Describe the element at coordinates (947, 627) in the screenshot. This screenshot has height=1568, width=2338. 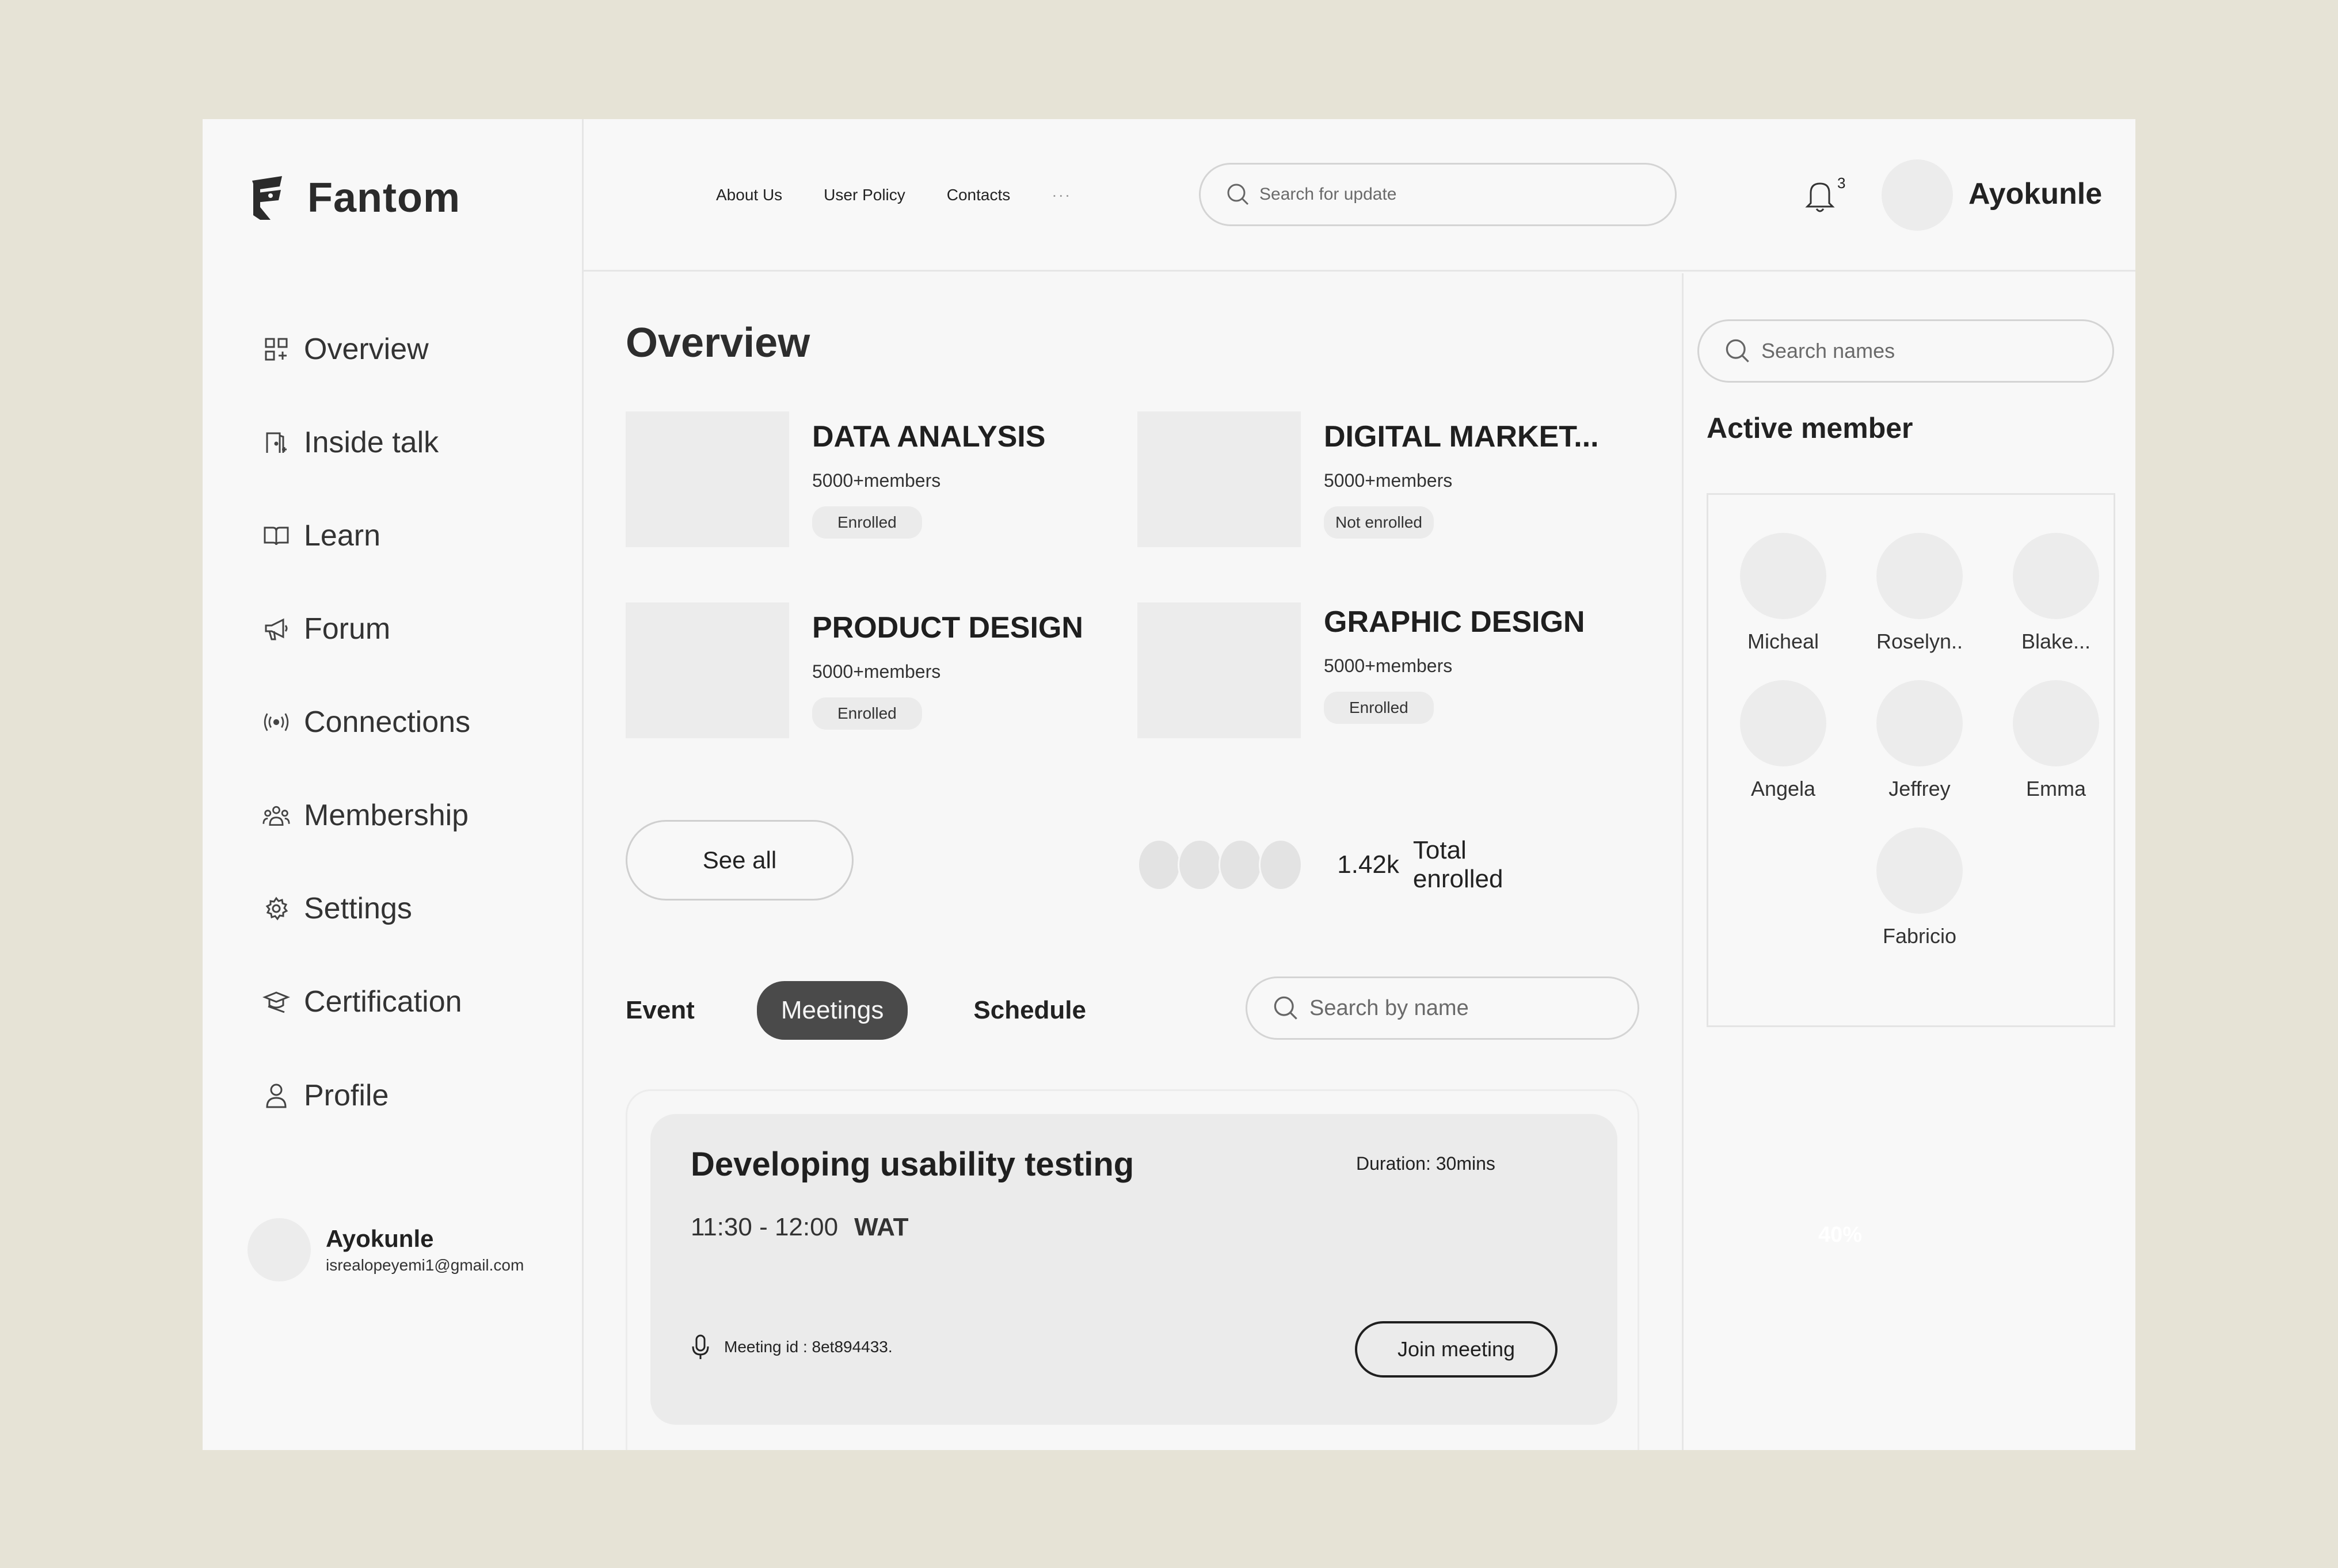
I see `course-title: PRODUCT DESIGN` at that location.